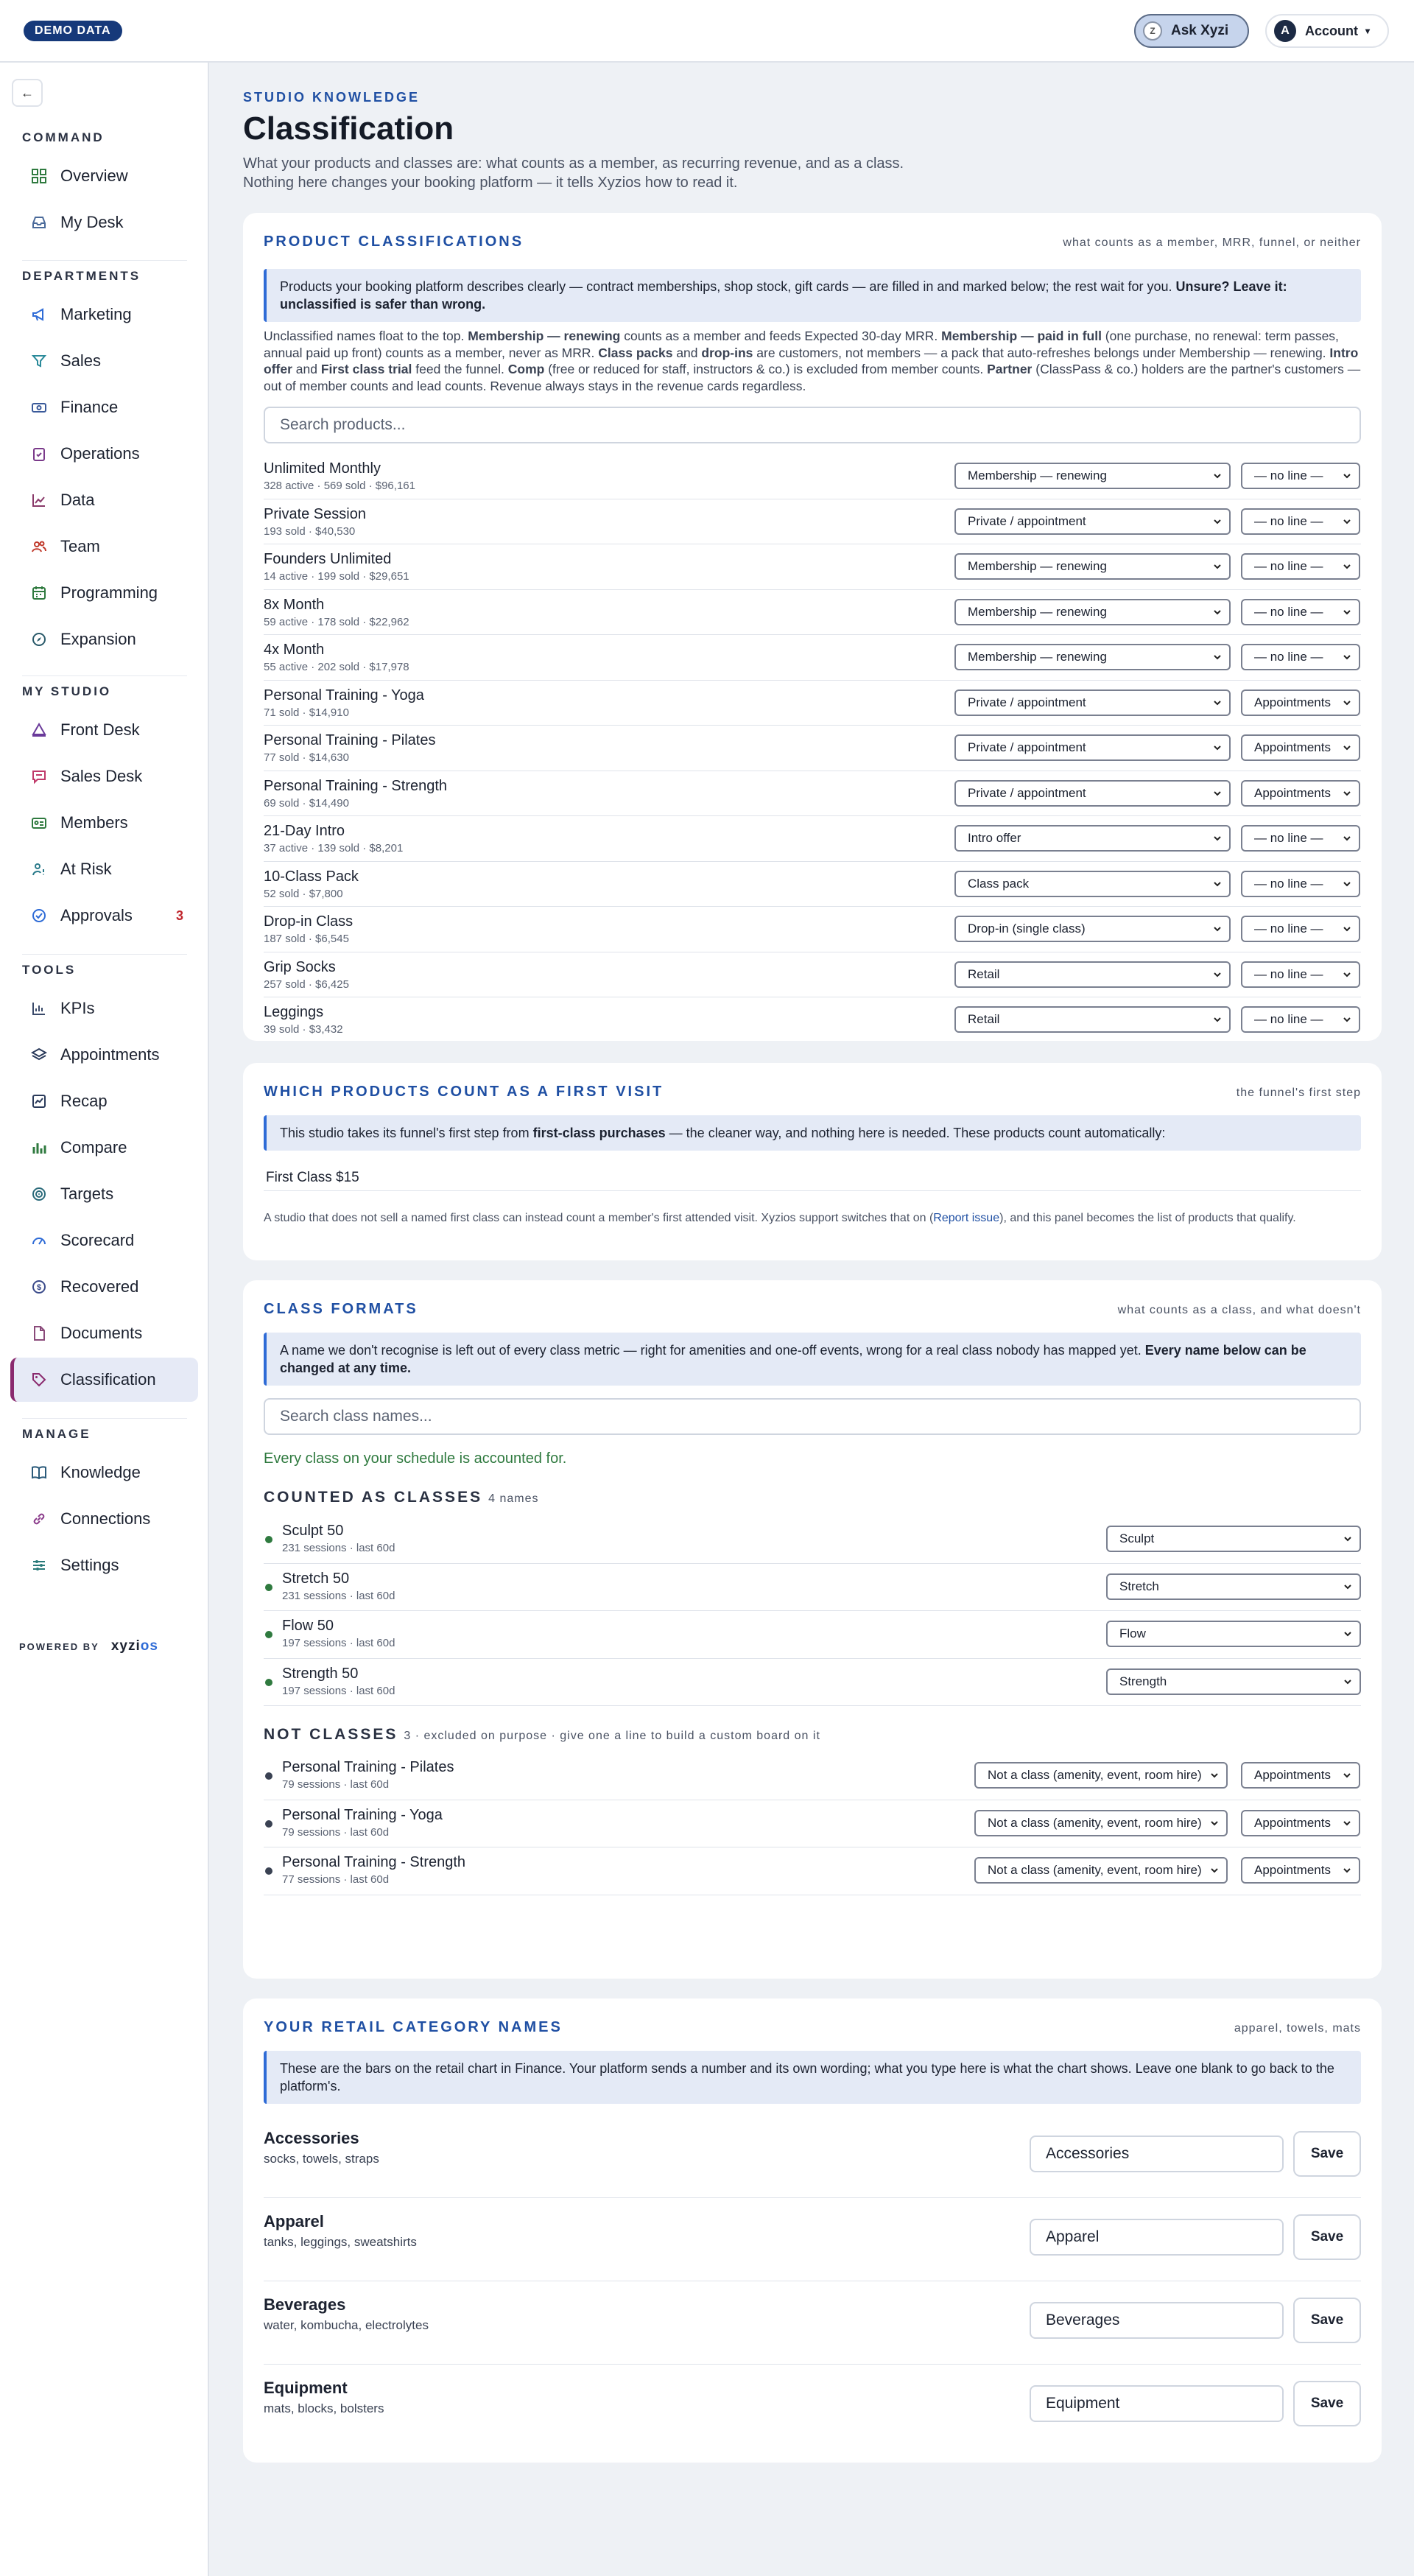 The width and height of the screenshot is (1414, 2576). Describe the element at coordinates (966, 1218) in the screenshot. I see `report-issue-link: Report issue` at that location.